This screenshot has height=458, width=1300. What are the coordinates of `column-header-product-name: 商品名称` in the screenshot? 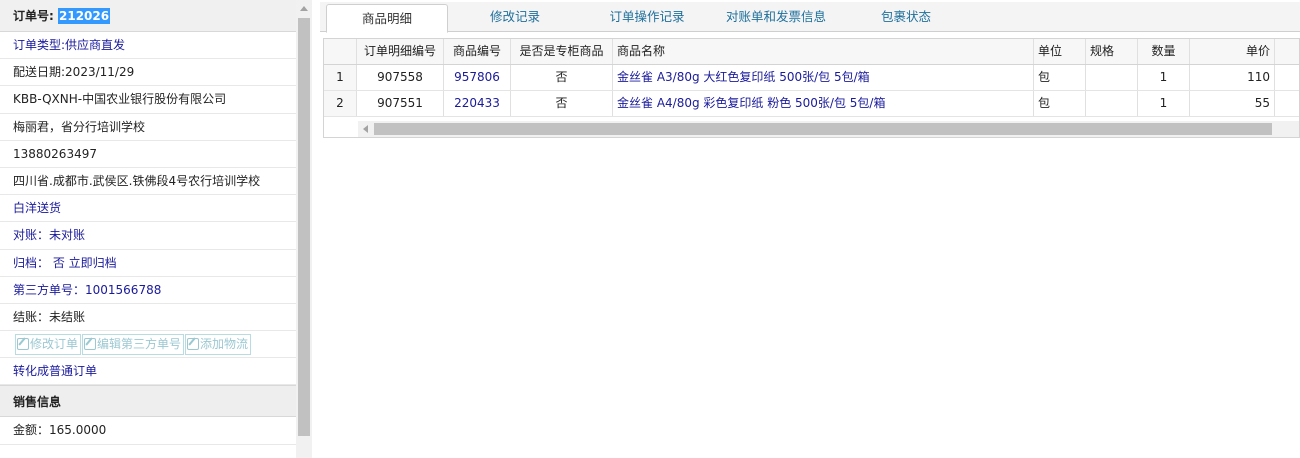 It's located at (823, 51).